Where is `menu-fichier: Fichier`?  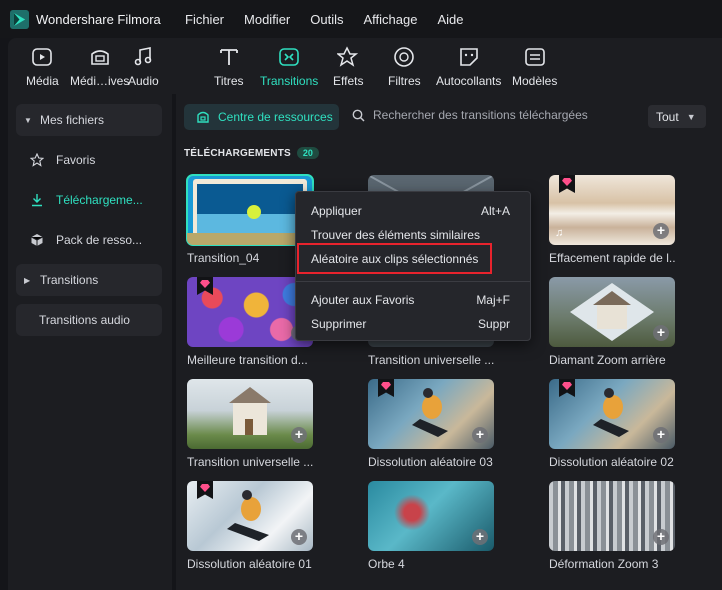
menu-fichier: Fichier is located at coordinates (204, 19).